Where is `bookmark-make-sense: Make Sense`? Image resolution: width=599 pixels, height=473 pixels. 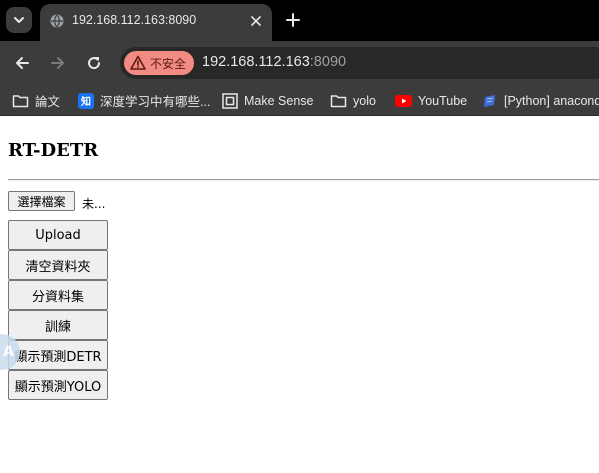 bookmark-make-sense: Make Sense is located at coordinates (267, 100).